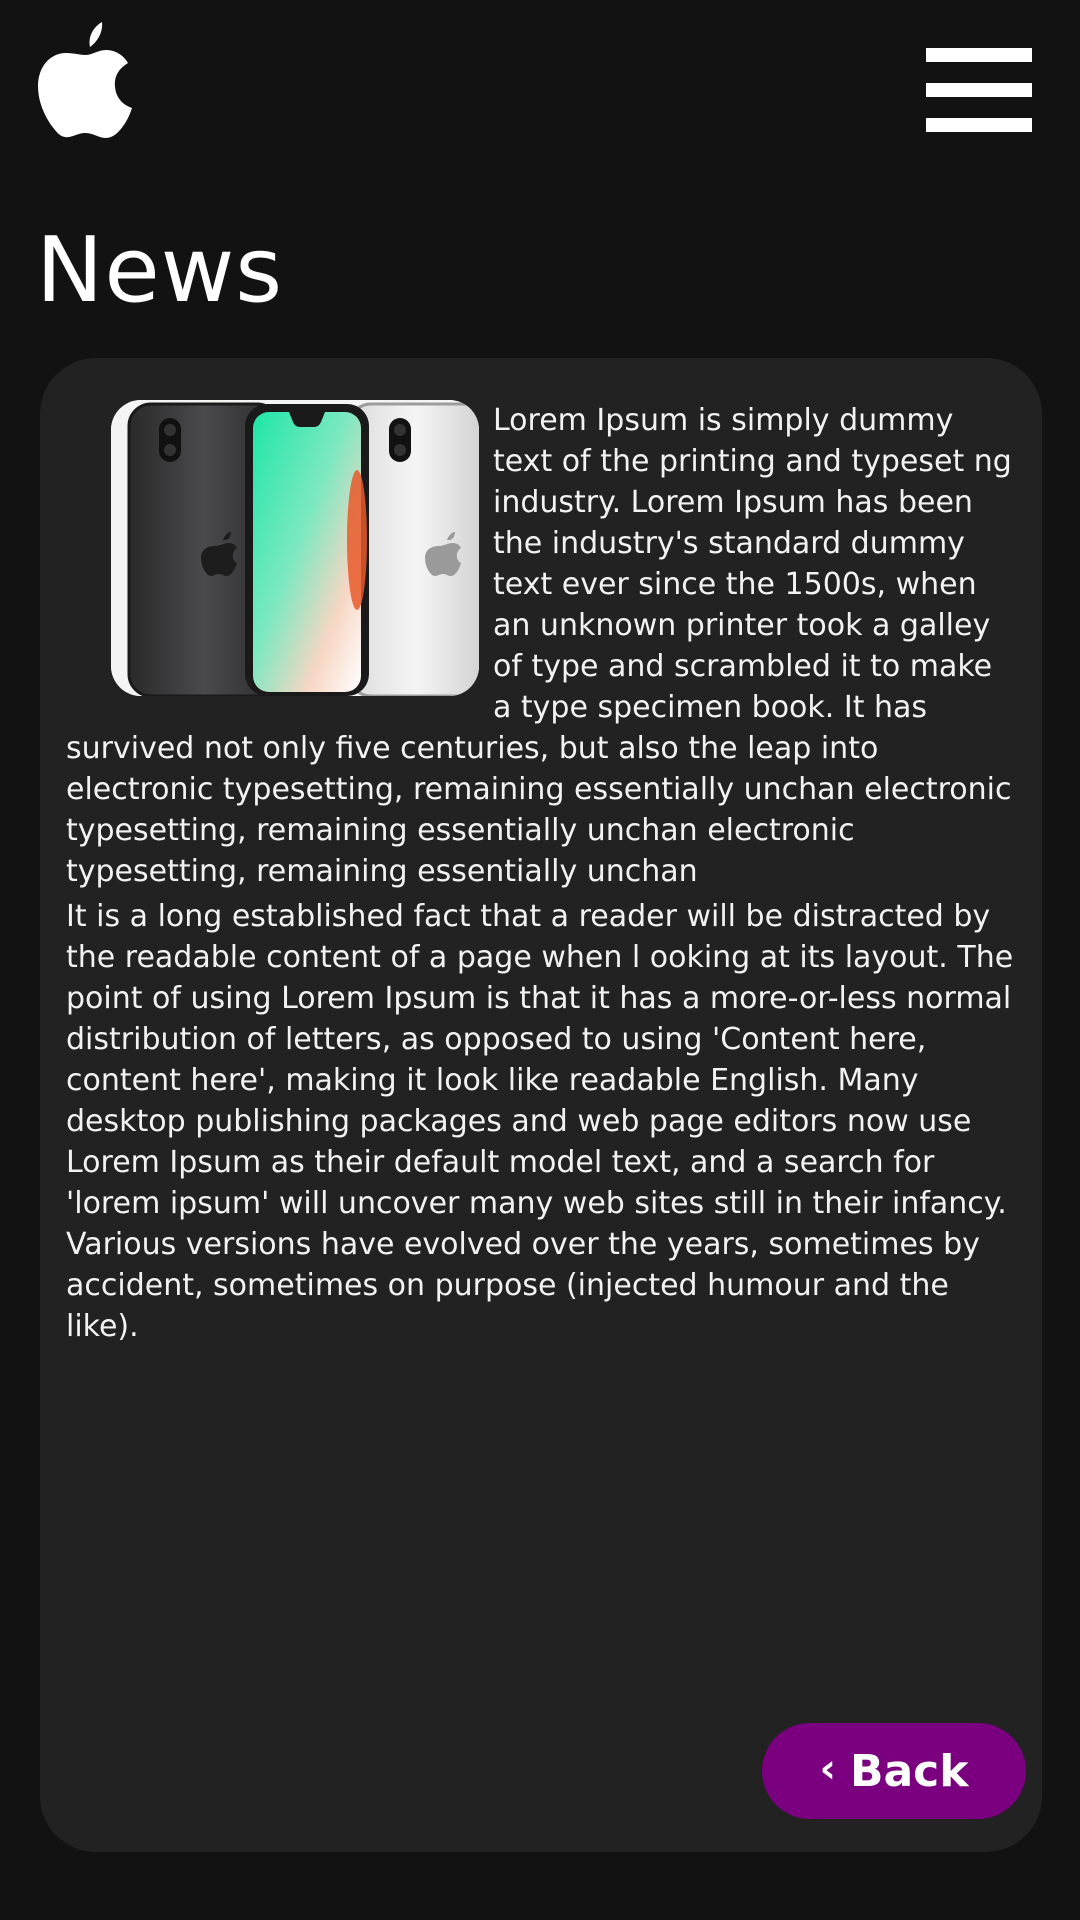 The image size is (1080, 1920). I want to click on apple-logo-icon, so click(86, 80).